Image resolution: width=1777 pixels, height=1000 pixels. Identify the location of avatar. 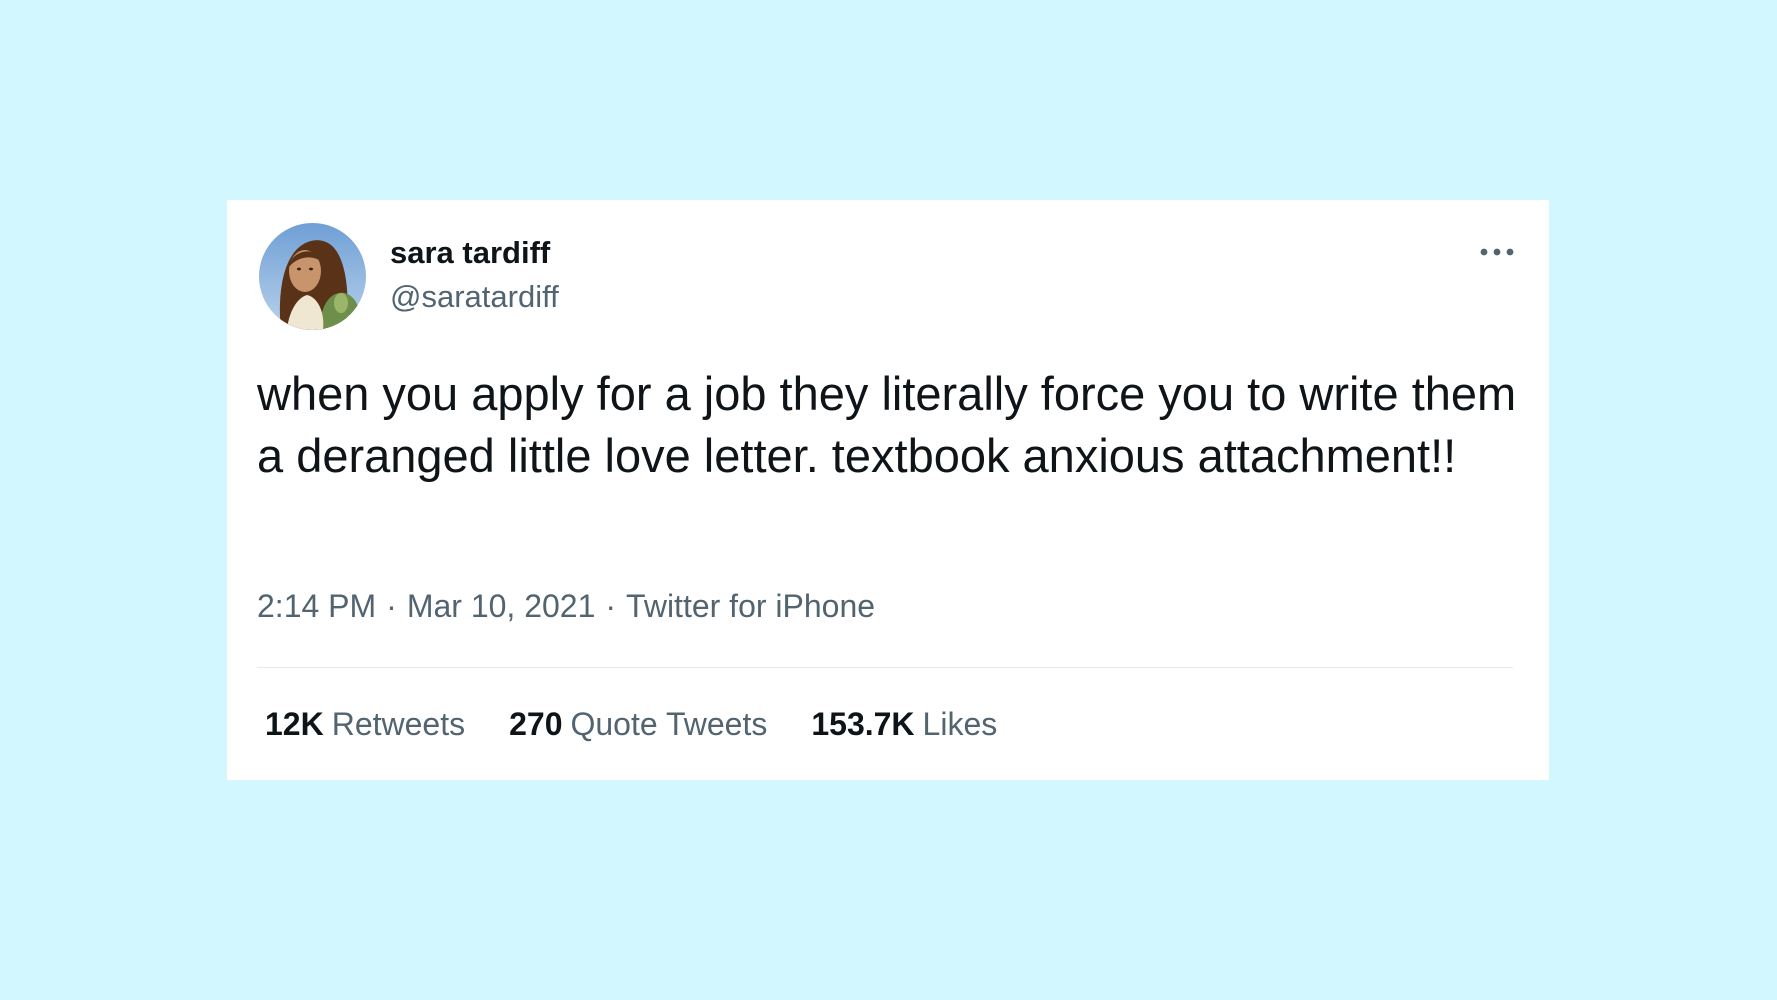
(312, 276).